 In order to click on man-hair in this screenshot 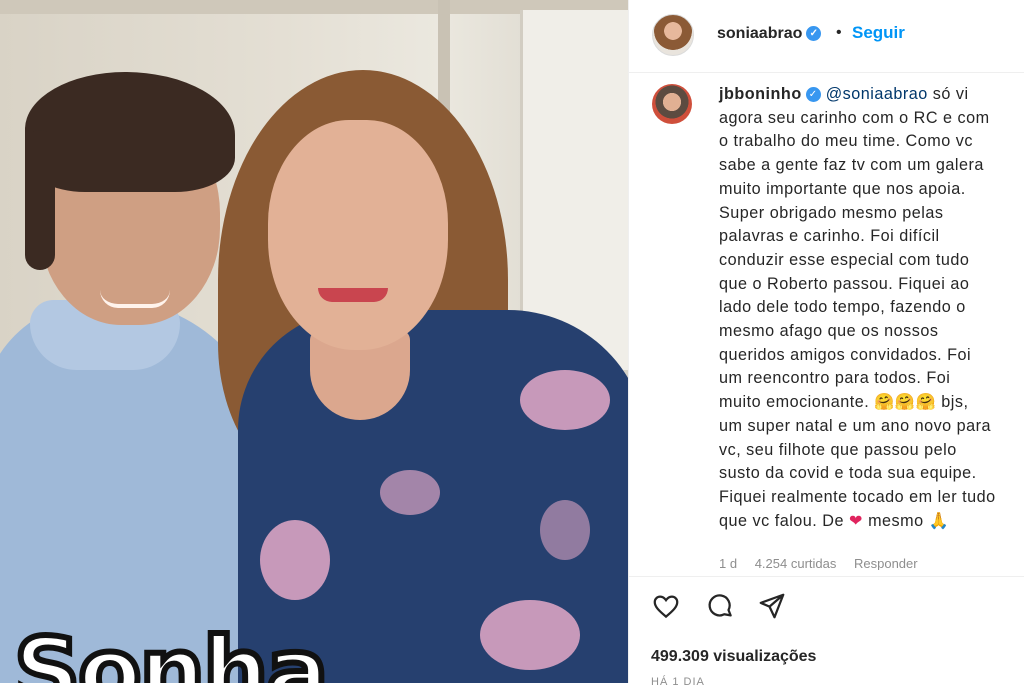, I will do `click(130, 132)`.